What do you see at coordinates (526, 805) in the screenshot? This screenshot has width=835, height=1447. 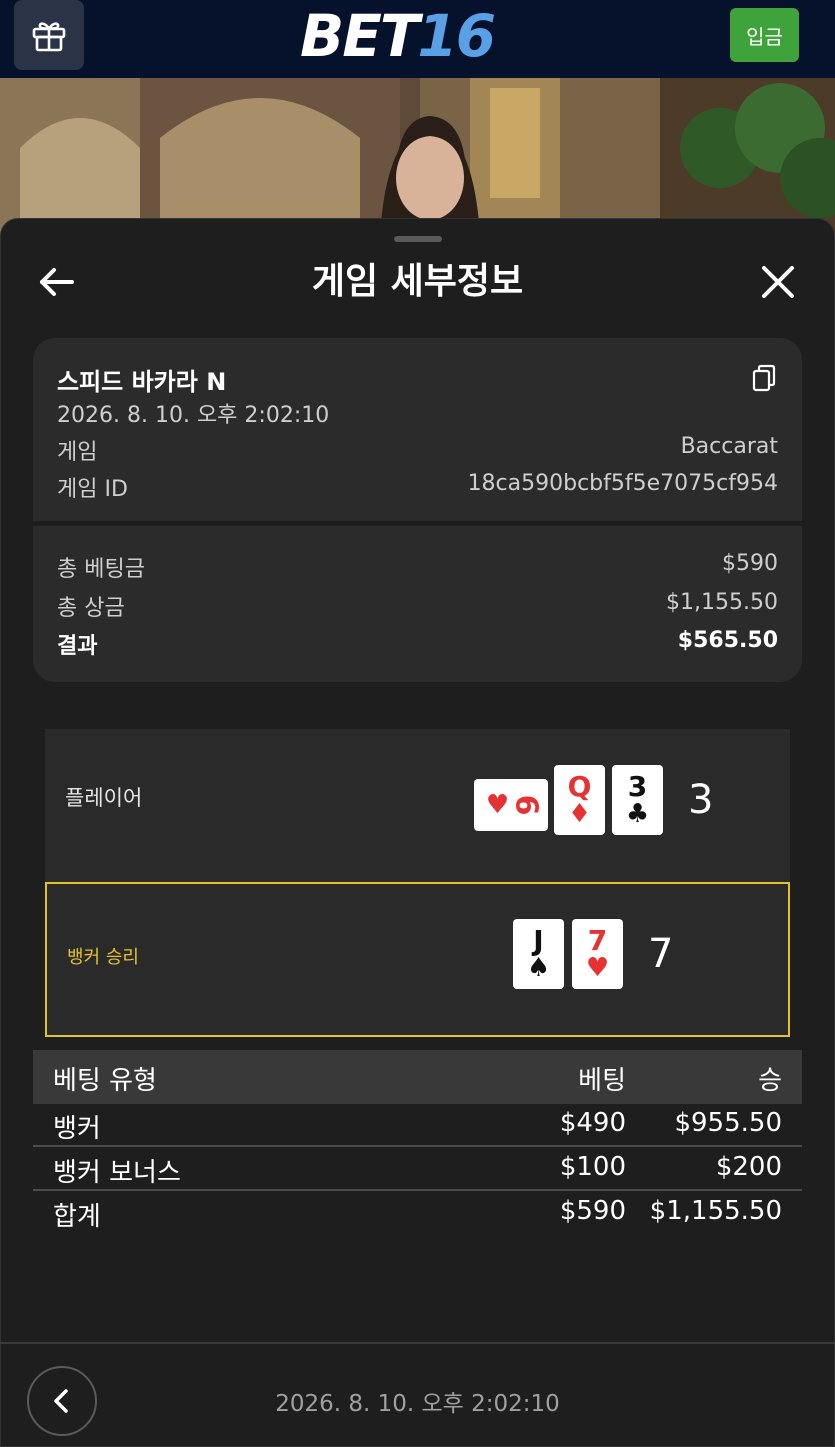 I see `player-card-1-rank: 6` at bounding box center [526, 805].